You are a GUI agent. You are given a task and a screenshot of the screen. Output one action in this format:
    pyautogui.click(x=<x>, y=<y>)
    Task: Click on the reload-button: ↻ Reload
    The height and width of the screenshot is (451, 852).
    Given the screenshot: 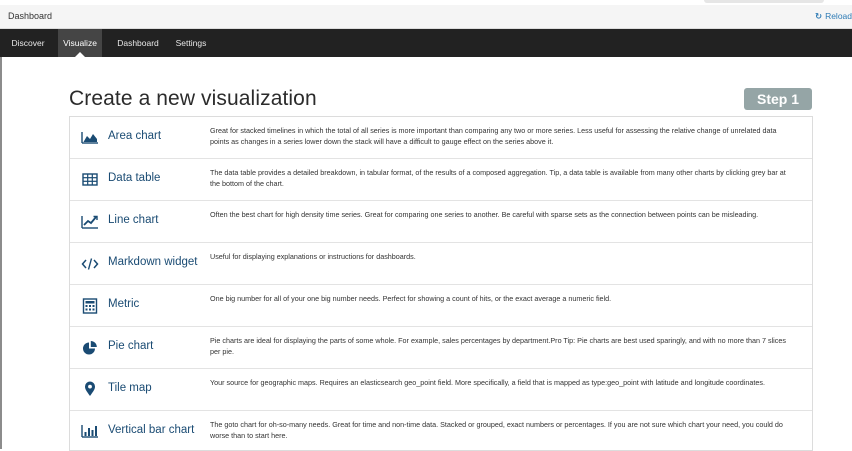 What is the action you would take?
    pyautogui.click(x=833, y=16)
    